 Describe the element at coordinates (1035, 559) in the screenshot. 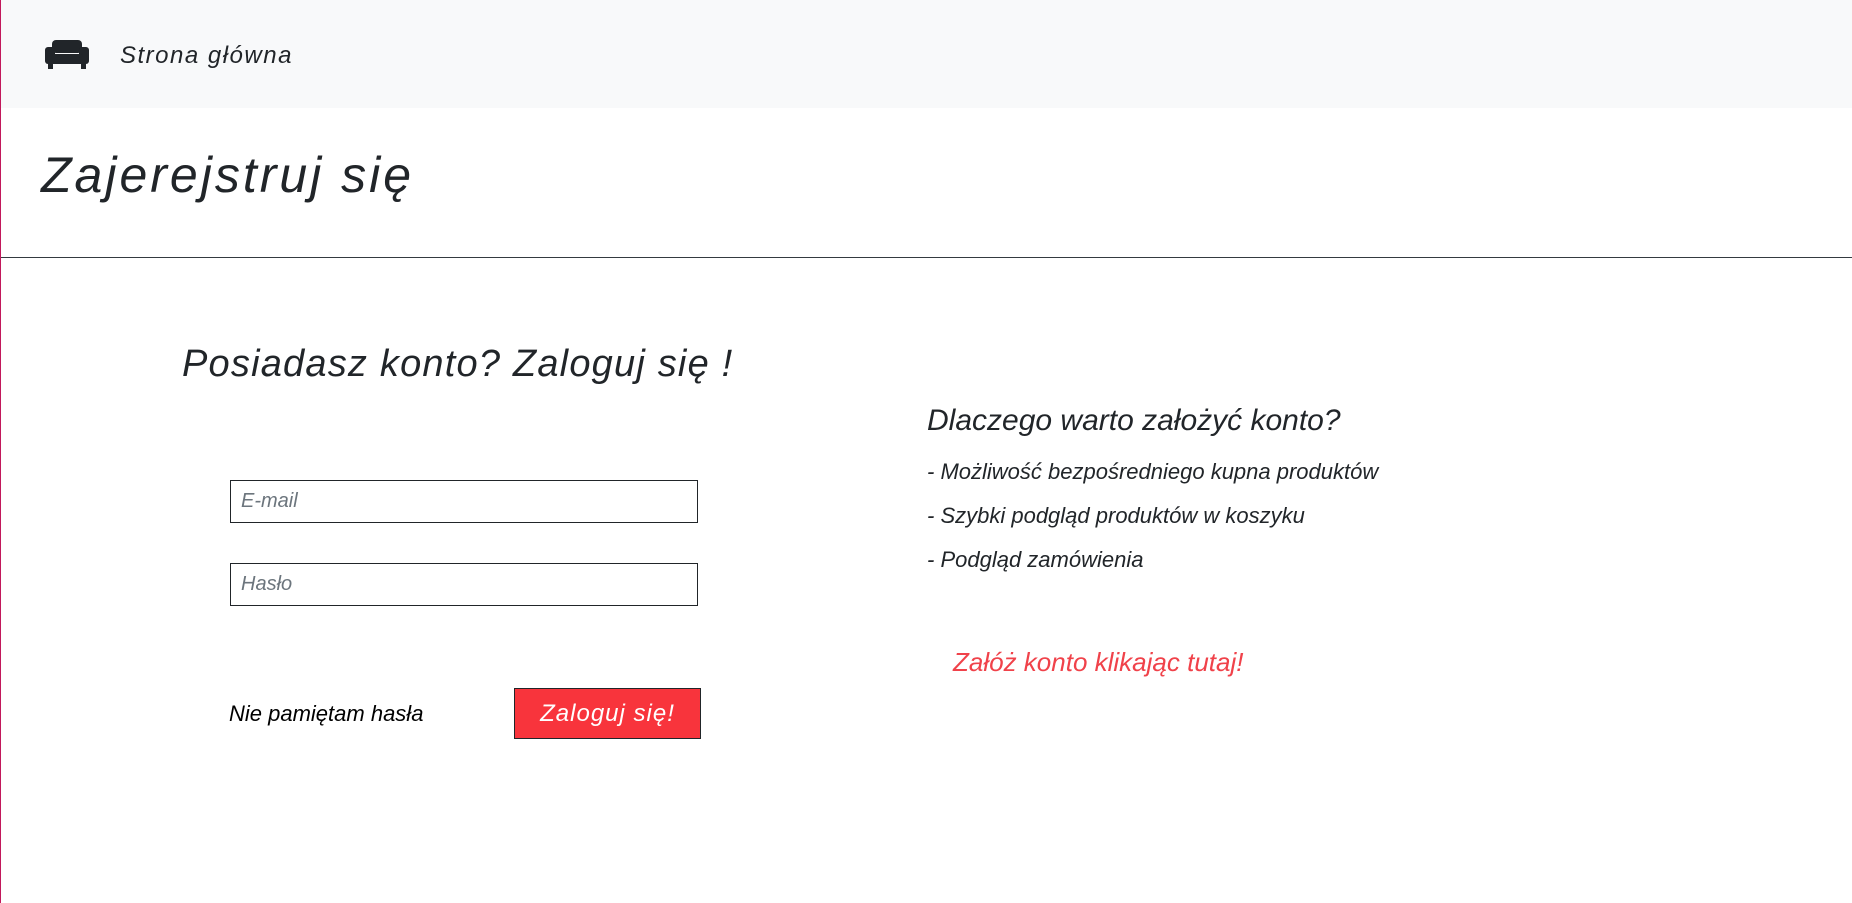

I see `benefit-item: - Podgląd zamówienia` at that location.